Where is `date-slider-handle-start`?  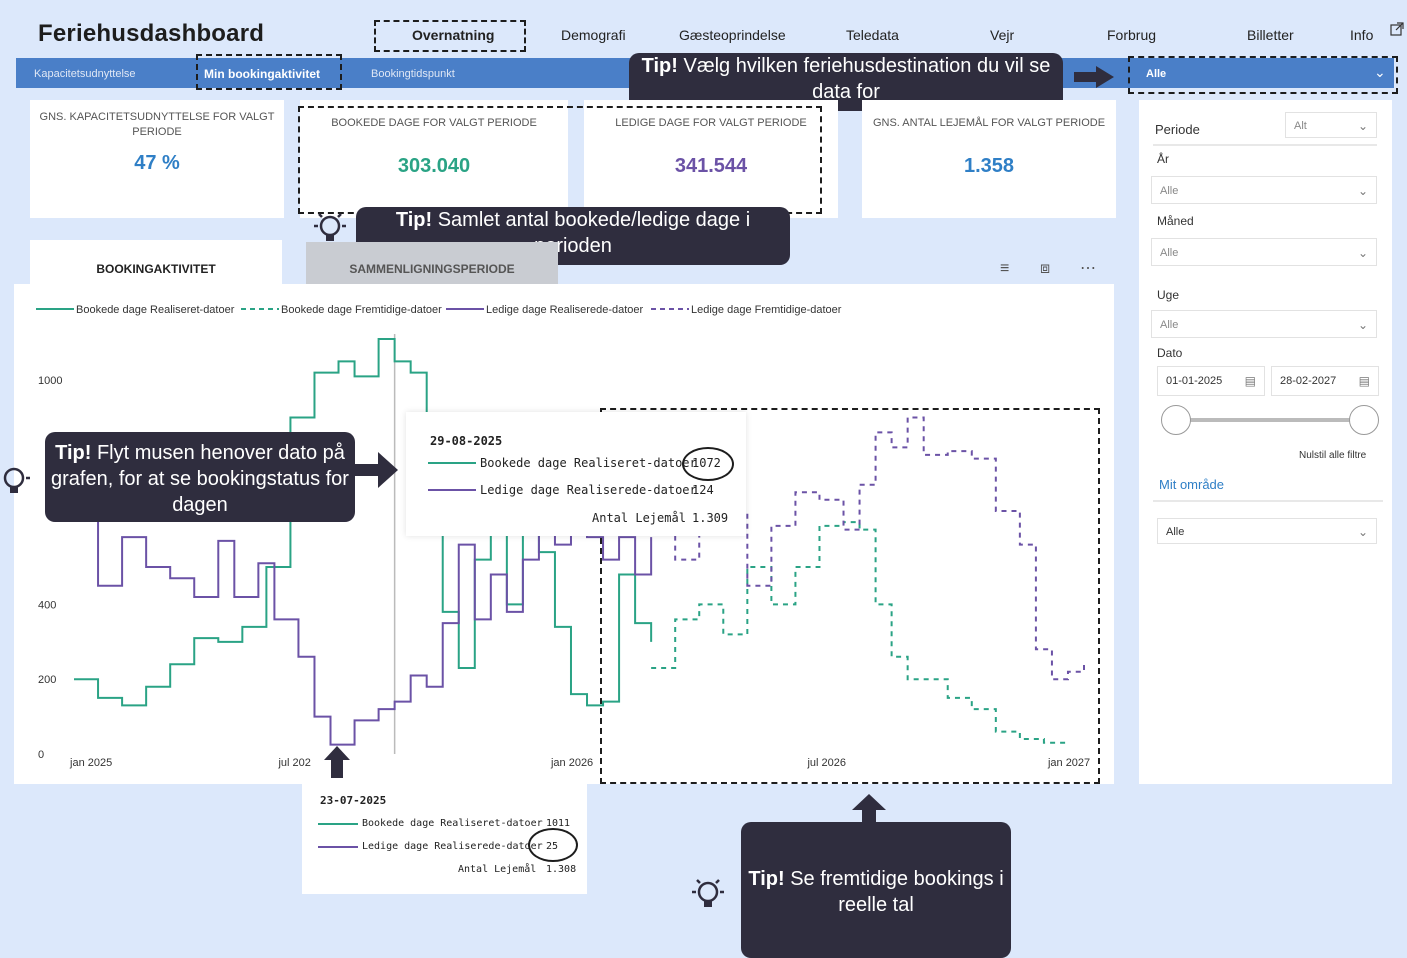 date-slider-handle-start is located at coordinates (1176, 420).